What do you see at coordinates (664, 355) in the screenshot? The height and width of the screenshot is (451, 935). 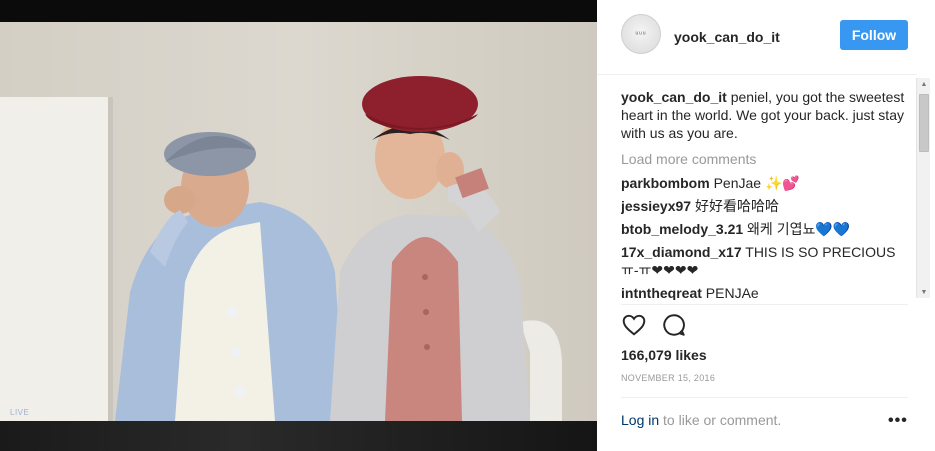 I see `likes-count: 166,079 likes` at bounding box center [664, 355].